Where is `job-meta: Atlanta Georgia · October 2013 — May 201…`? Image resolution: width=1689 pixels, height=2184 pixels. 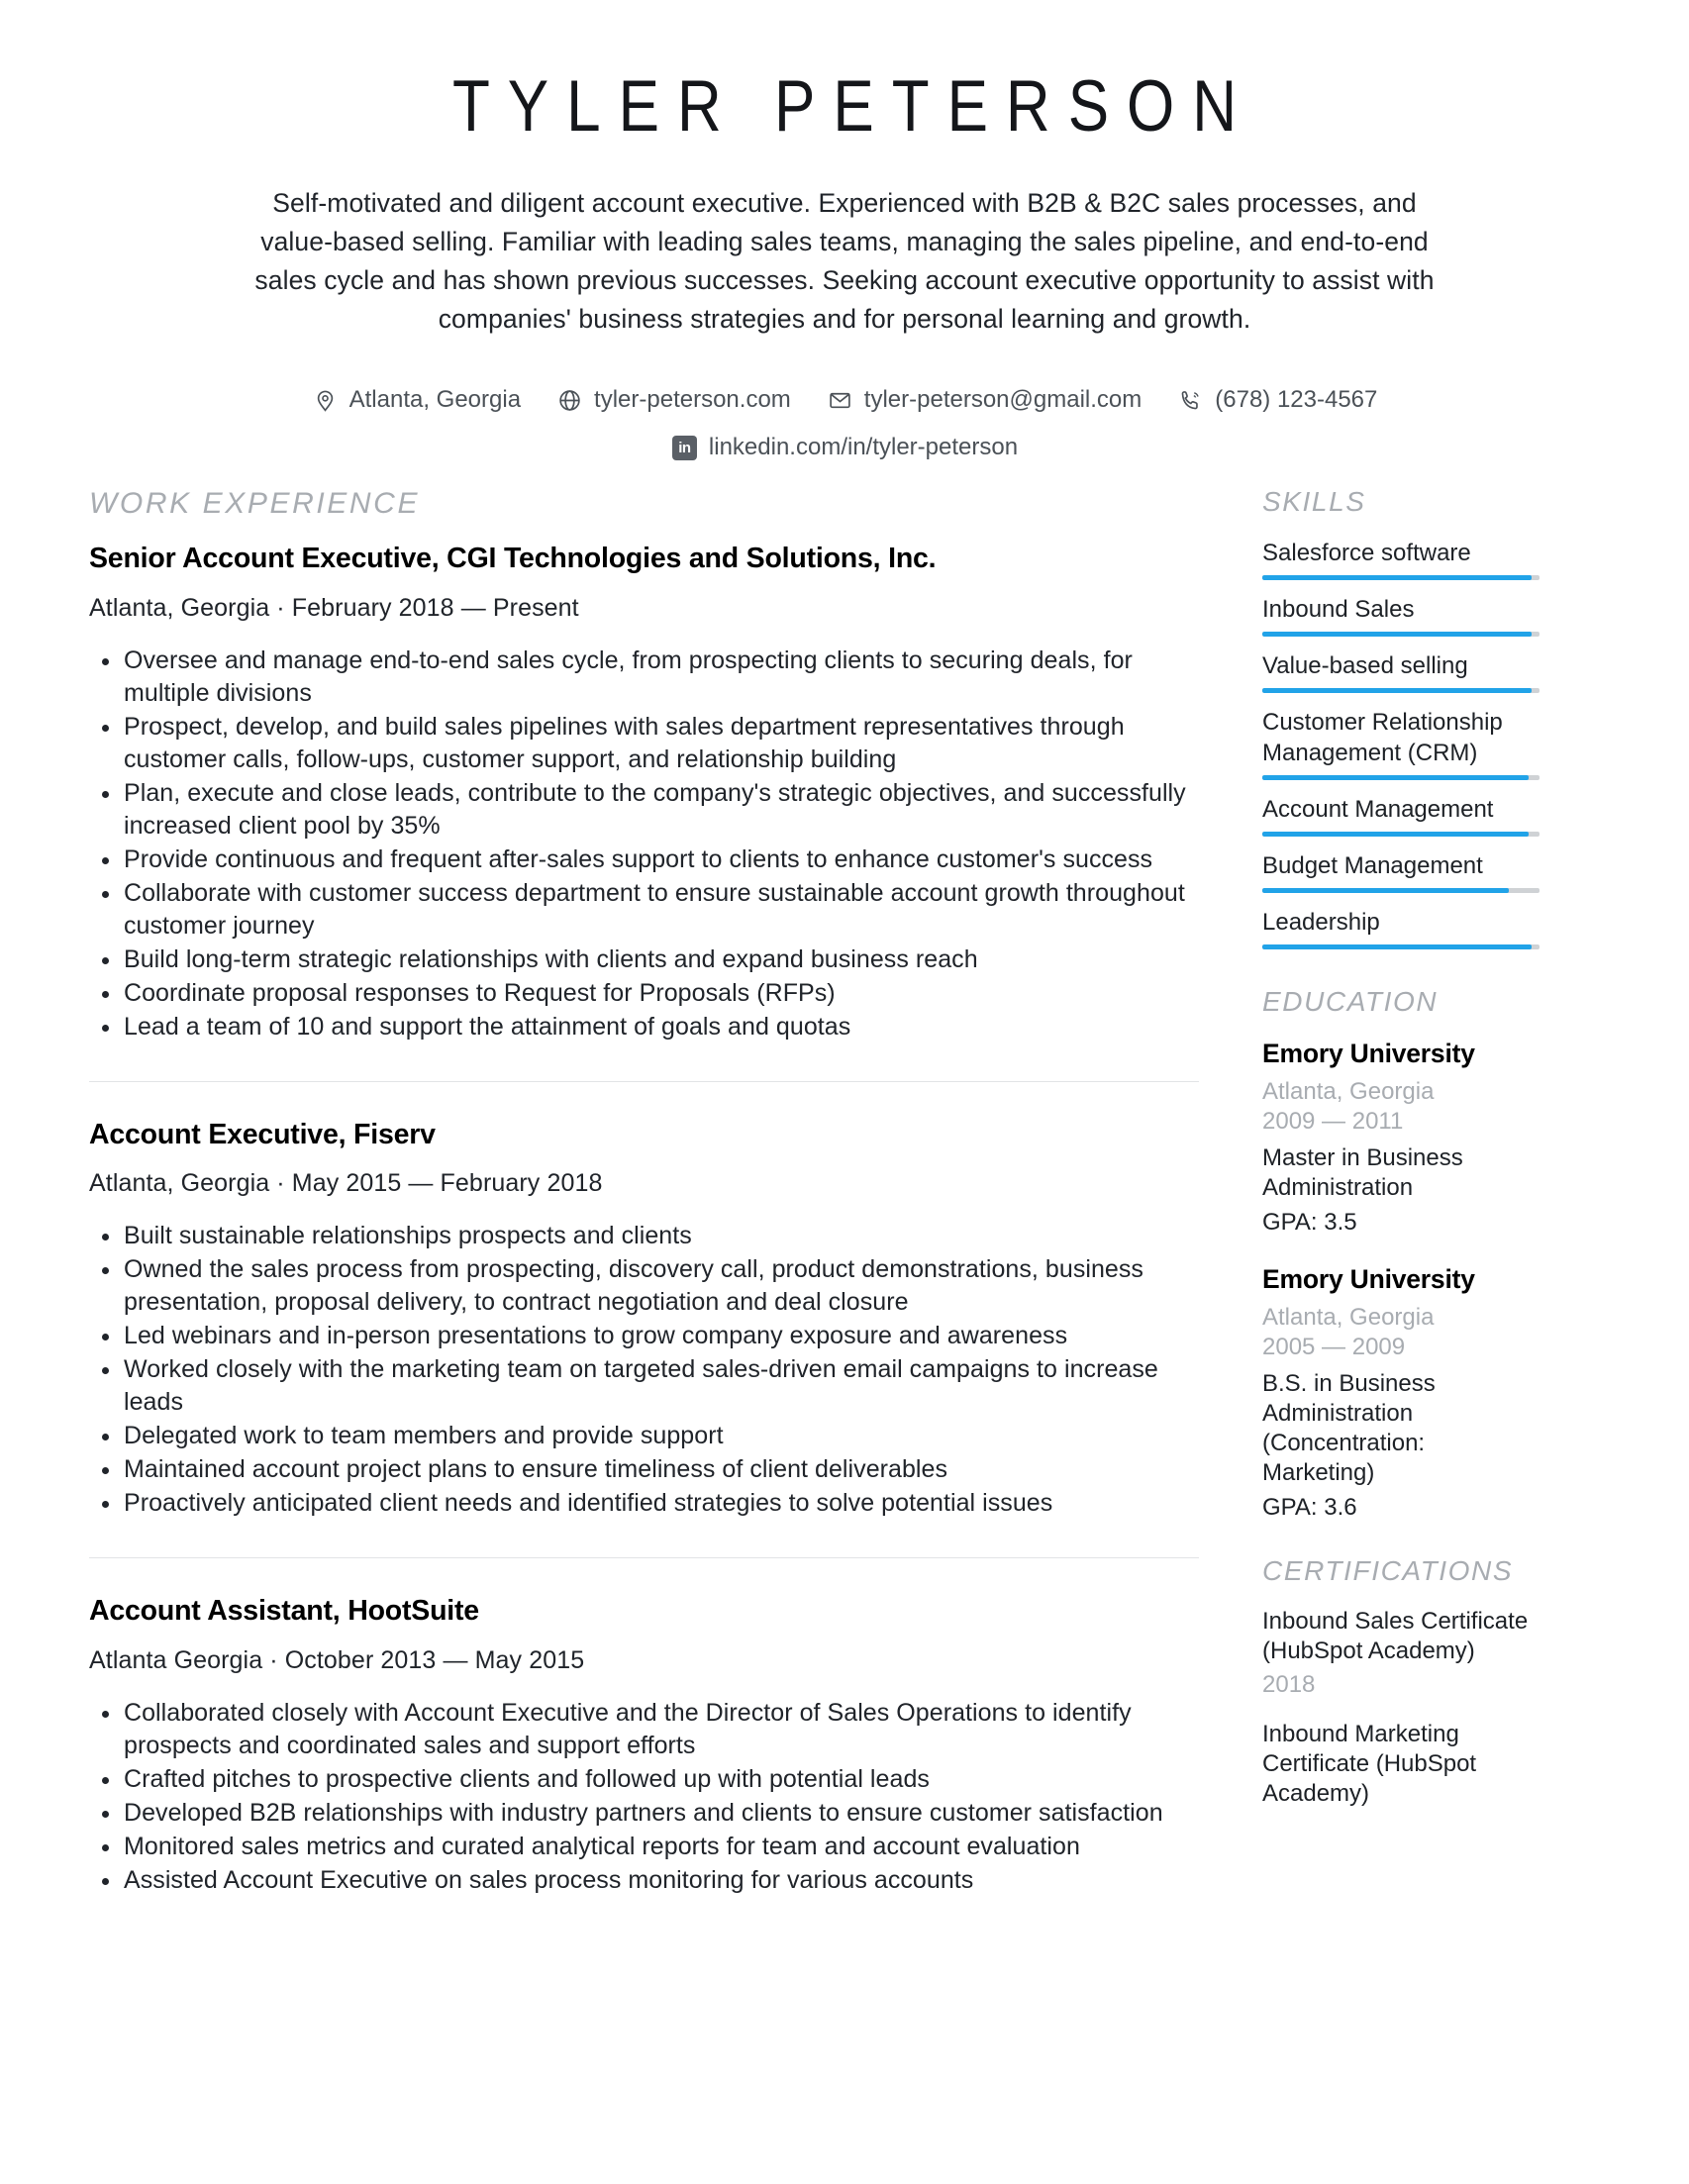
job-meta: Atlanta Georgia · October 2013 — May 201… is located at coordinates (337, 1659).